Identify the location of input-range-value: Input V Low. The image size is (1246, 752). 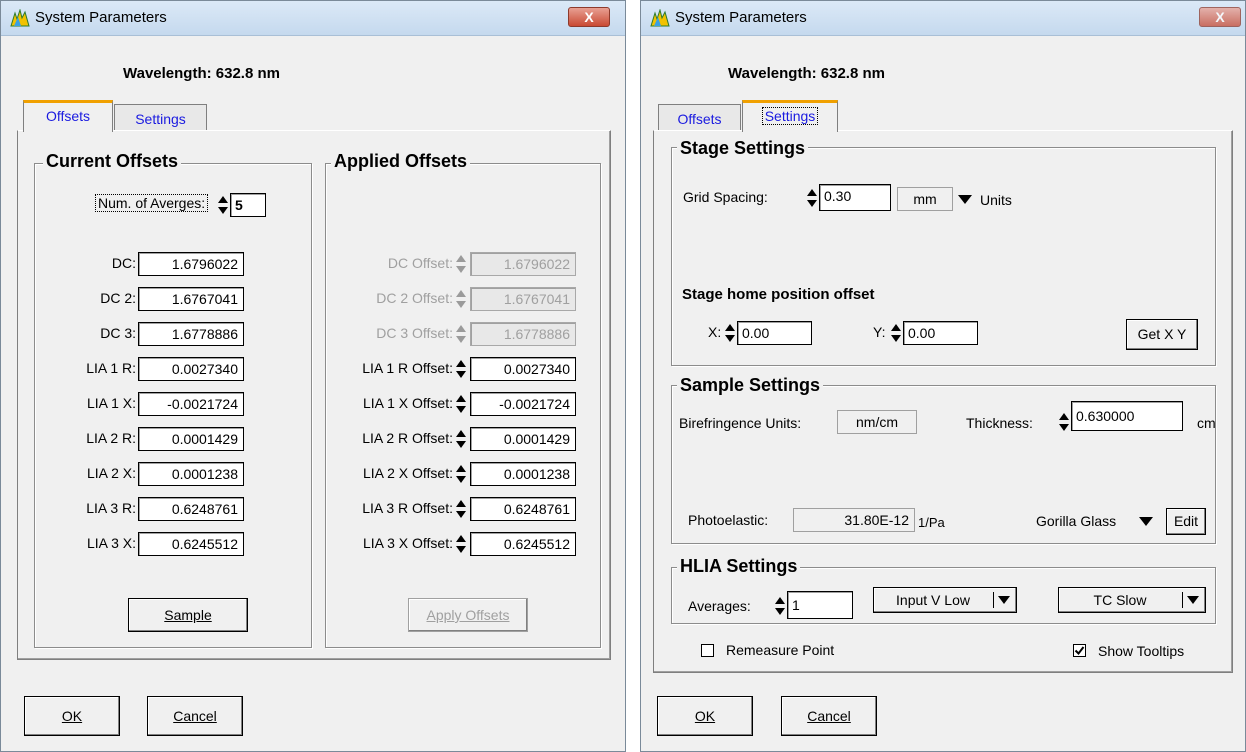
(933, 600).